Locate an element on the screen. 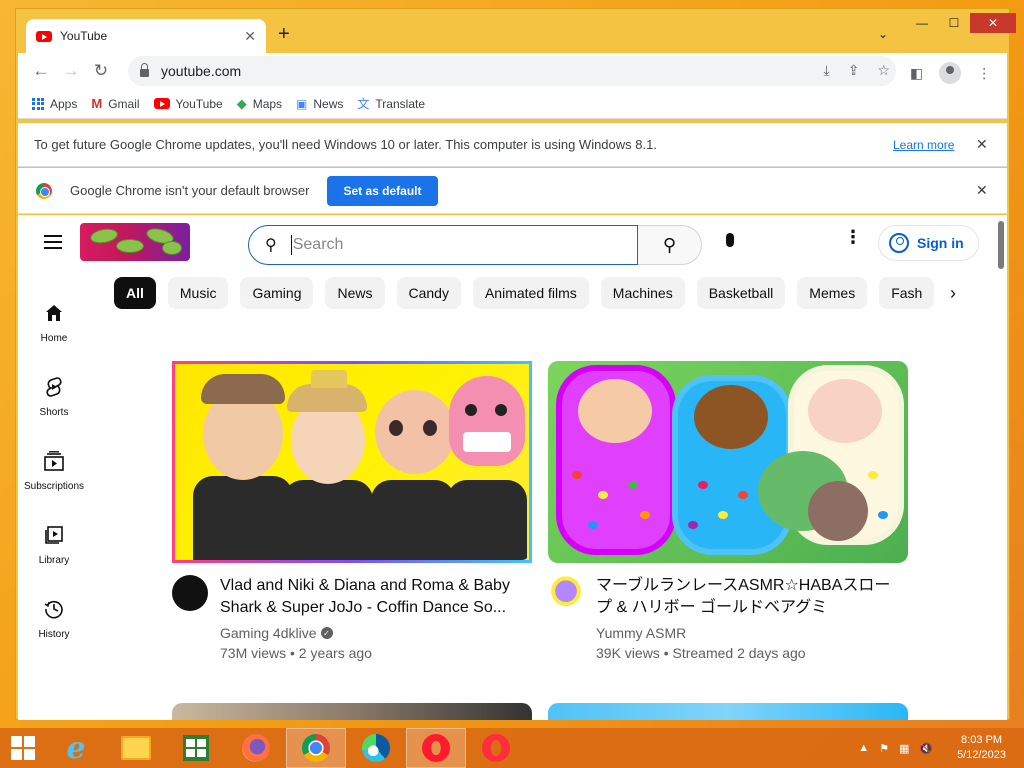  tab-youtube: YouTube ✕ is located at coordinates (146, 36).